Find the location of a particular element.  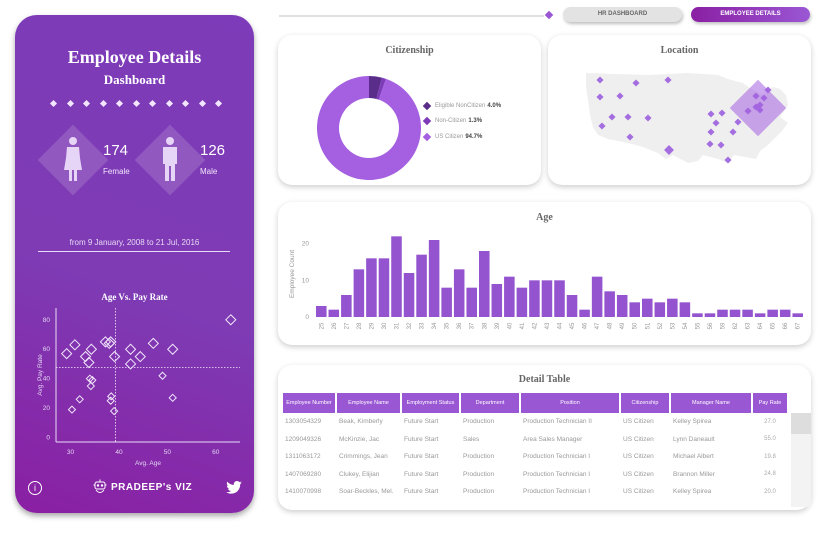

x-tick-label: 42 is located at coordinates (535, 325).